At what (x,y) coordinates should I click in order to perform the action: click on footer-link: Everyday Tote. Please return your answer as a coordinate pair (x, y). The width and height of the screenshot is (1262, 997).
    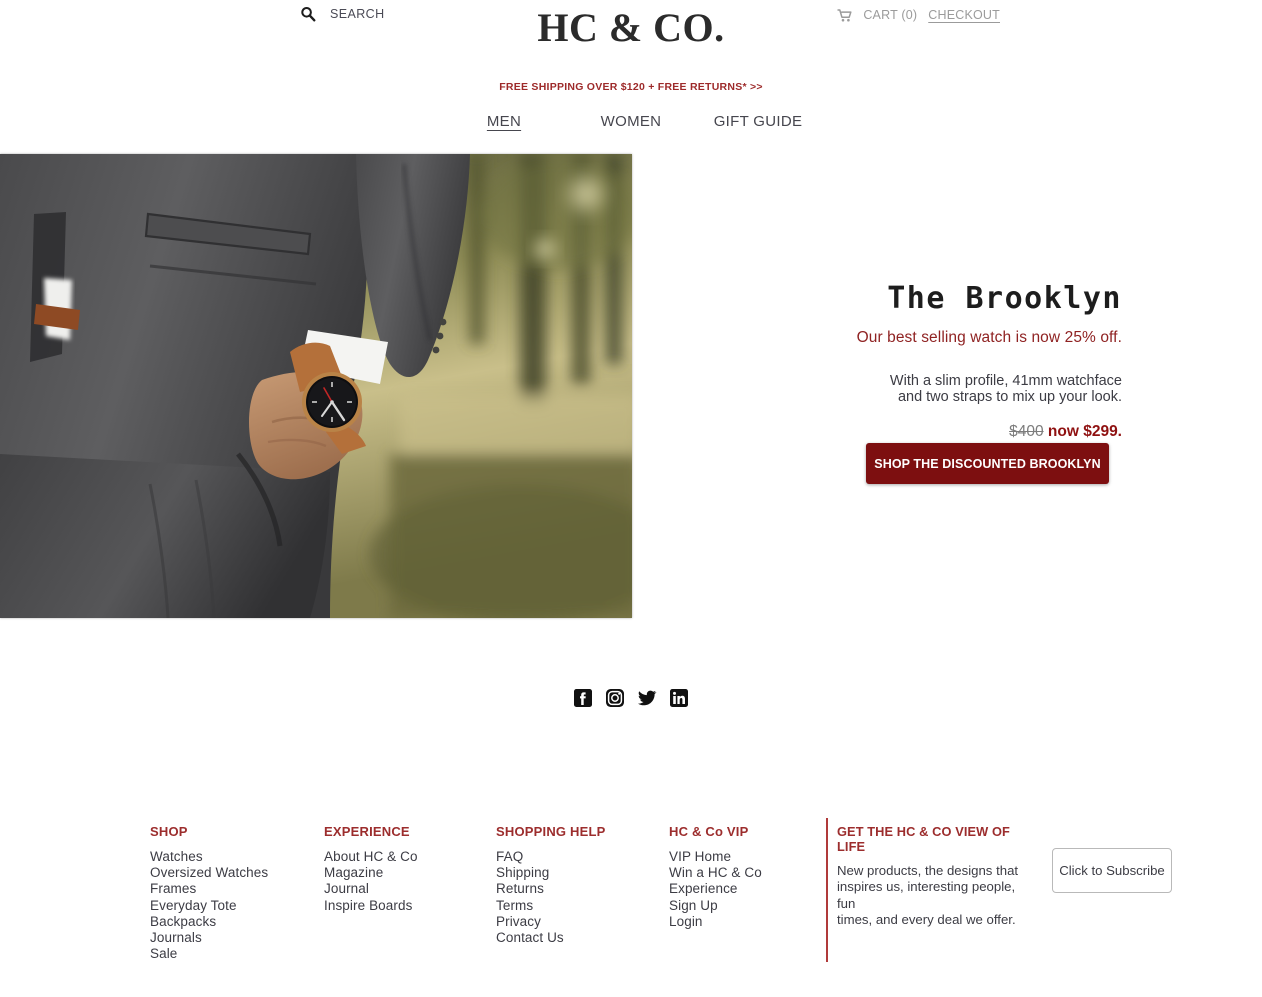
    Looking at the image, I should click on (237, 906).